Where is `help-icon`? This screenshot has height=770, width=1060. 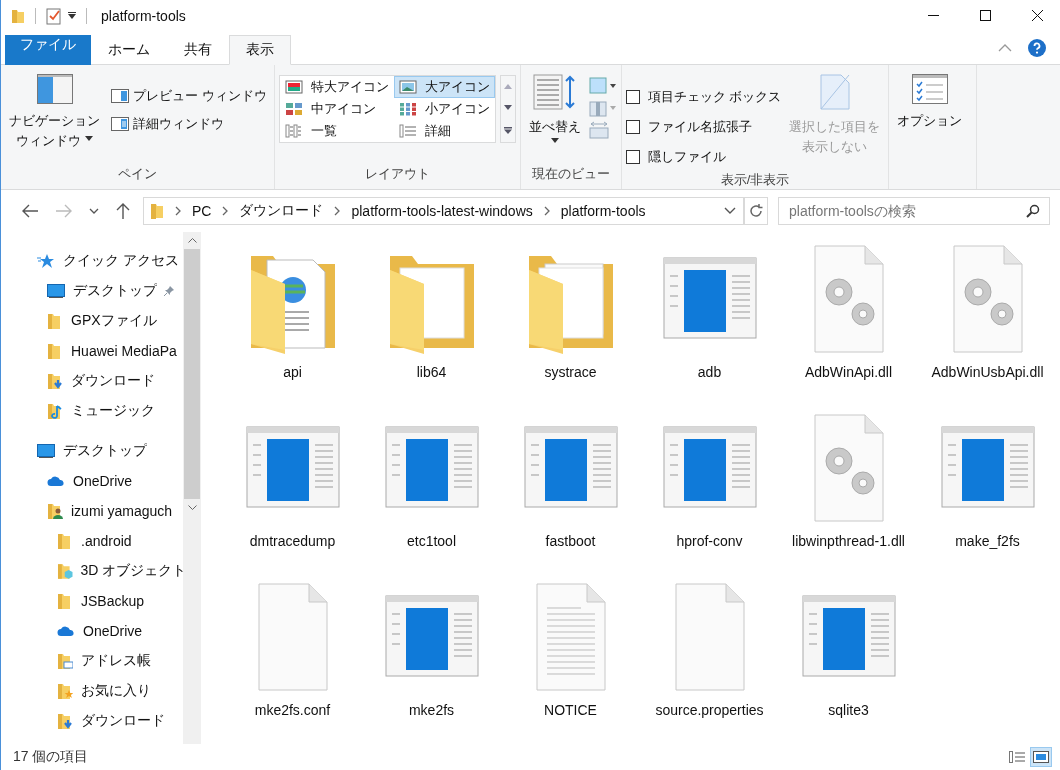 help-icon is located at coordinates (1037, 48).